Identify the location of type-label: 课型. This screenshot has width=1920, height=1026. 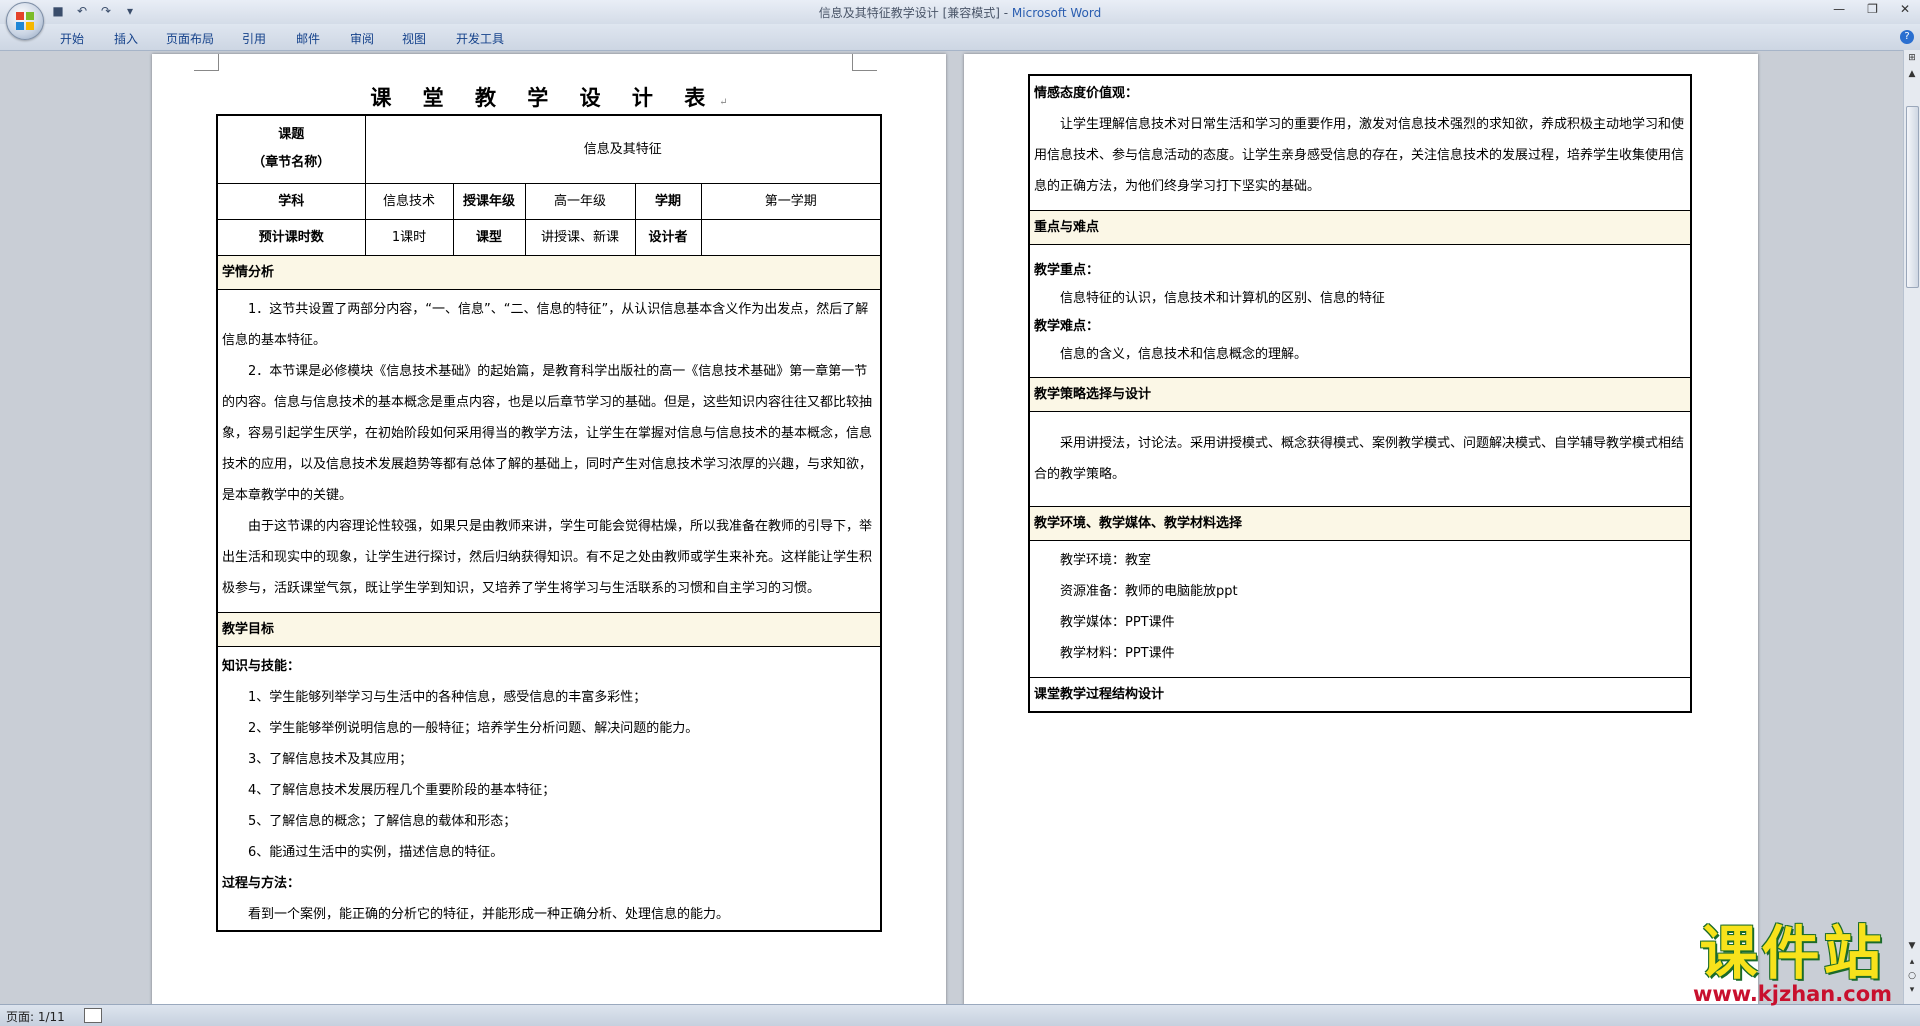
(489, 237).